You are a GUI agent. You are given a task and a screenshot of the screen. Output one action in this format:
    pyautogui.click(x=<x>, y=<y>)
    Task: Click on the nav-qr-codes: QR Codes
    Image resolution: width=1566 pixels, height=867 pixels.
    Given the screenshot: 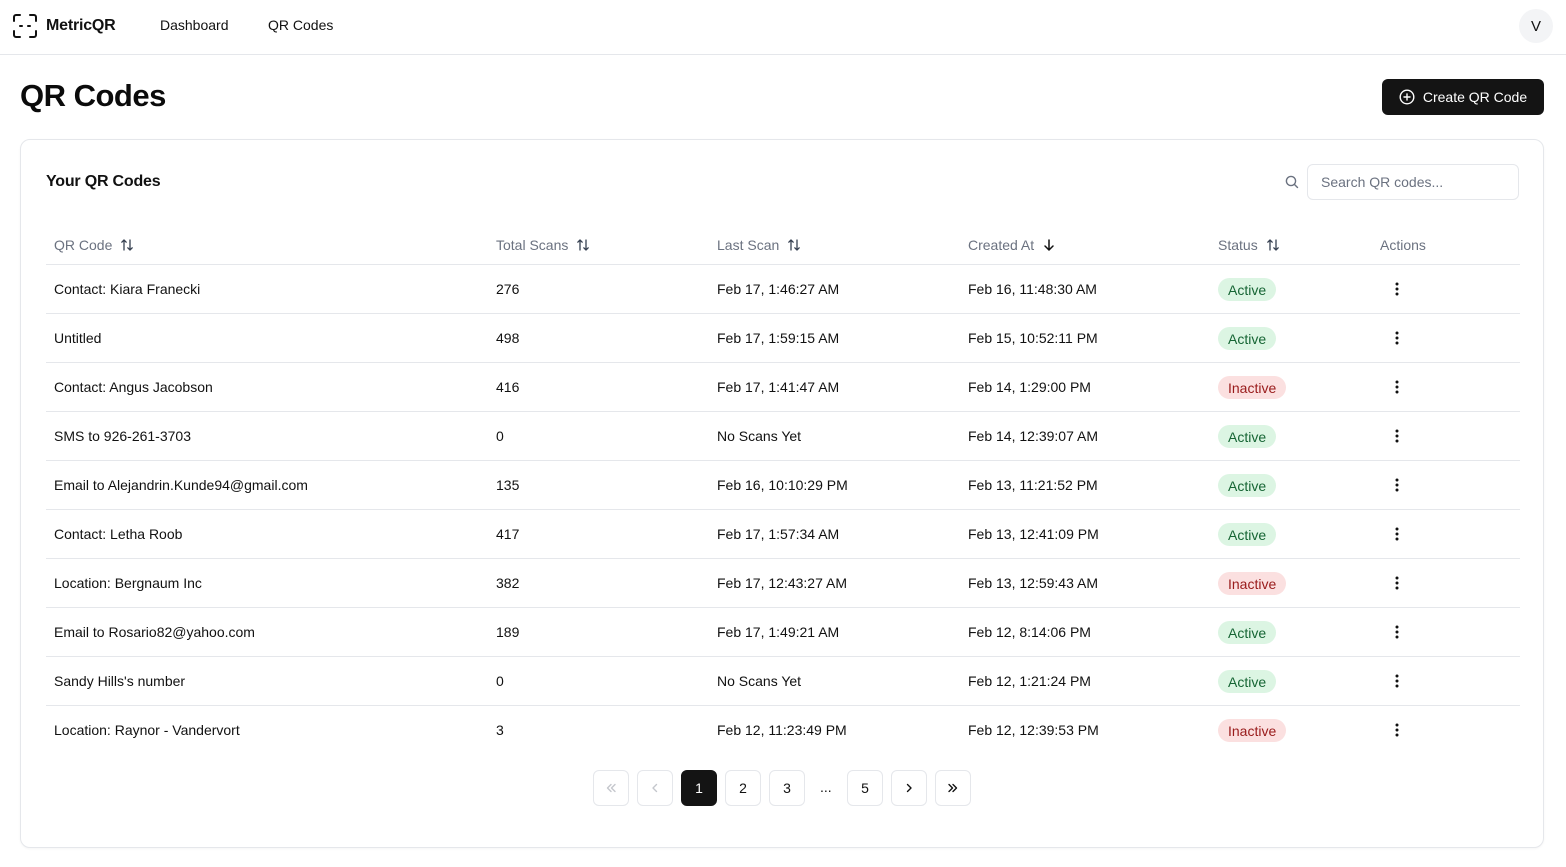 What is the action you would take?
    pyautogui.click(x=300, y=25)
    